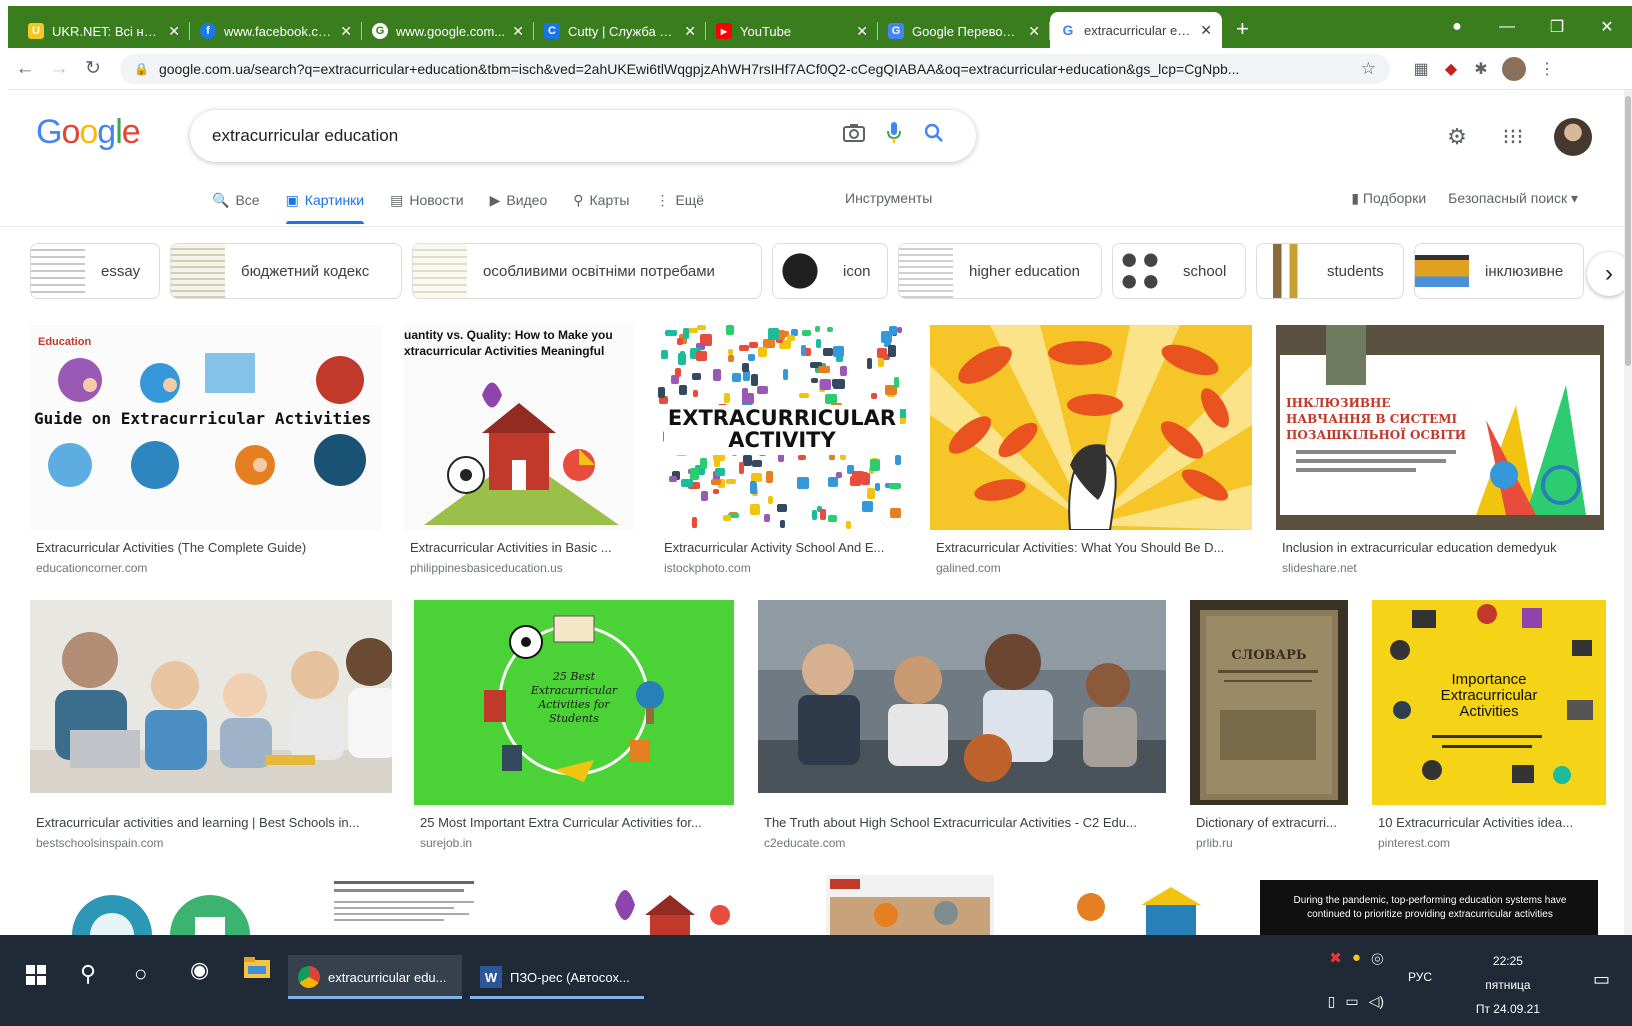 This screenshot has height=1026, width=1632. What do you see at coordinates (1514, 68) in the screenshot?
I see `profile-avatar` at bounding box center [1514, 68].